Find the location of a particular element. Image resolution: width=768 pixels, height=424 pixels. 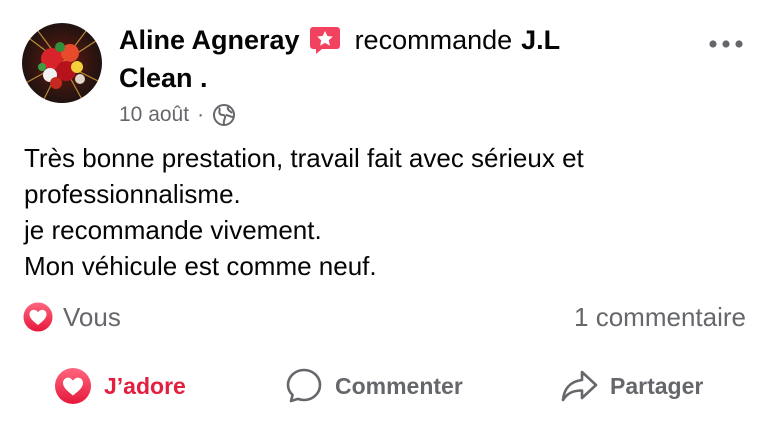

author-name: Aline Agneray is located at coordinates (209, 40).